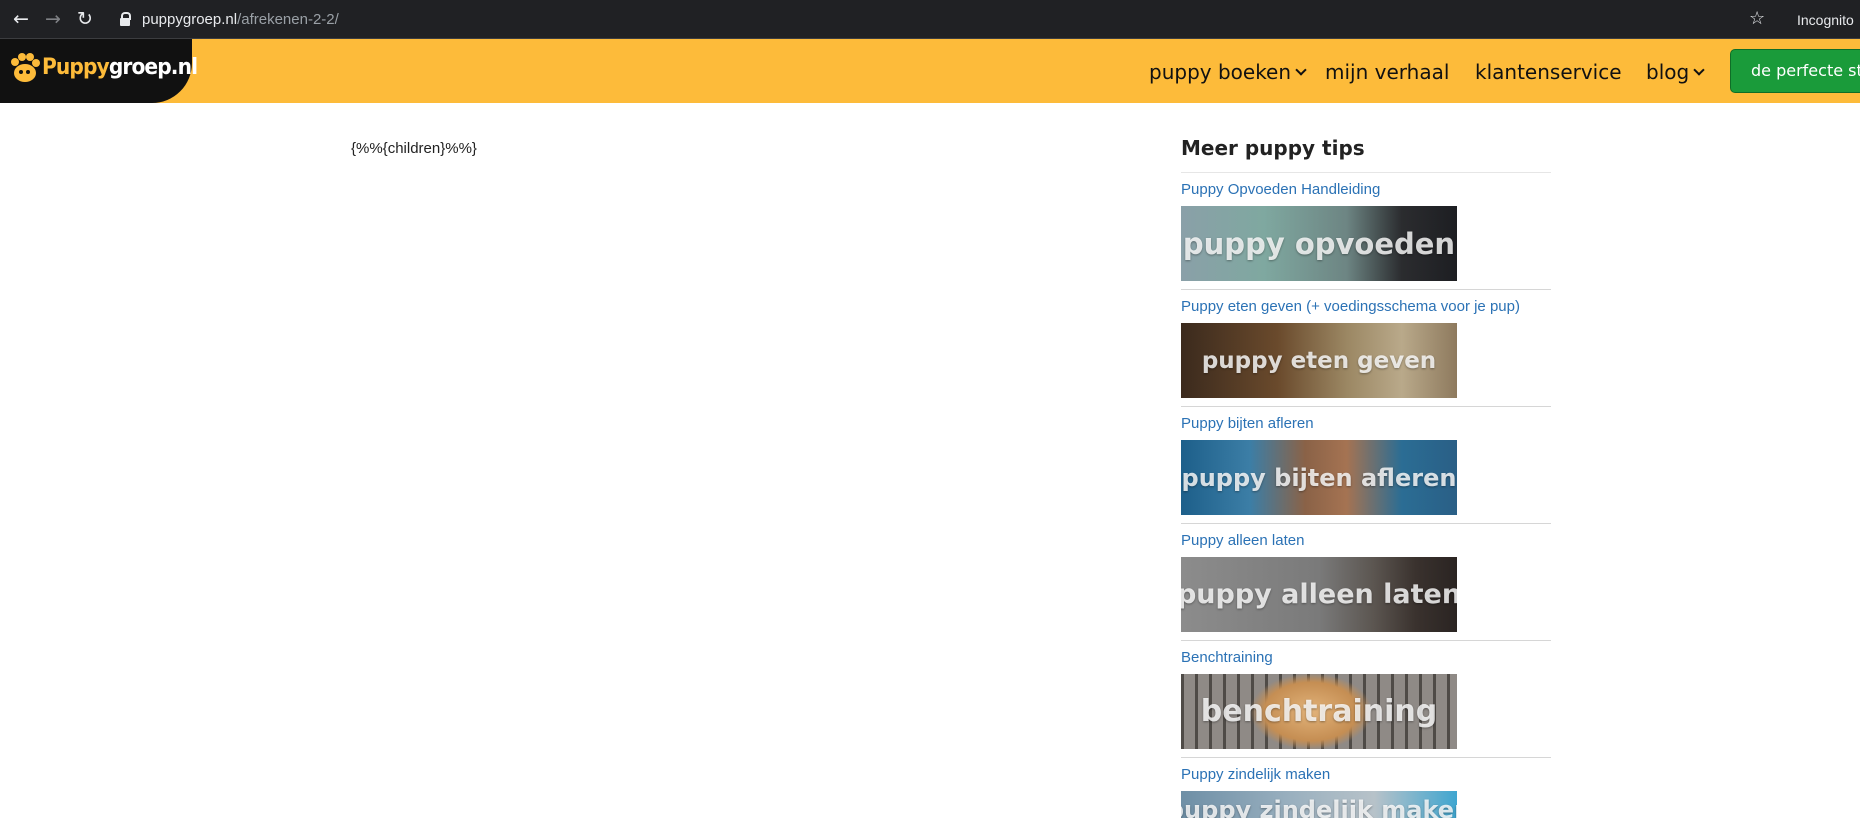 The width and height of the screenshot is (1860, 838). I want to click on tip-item: Benchtraining benchtraining, so click(1366, 699).